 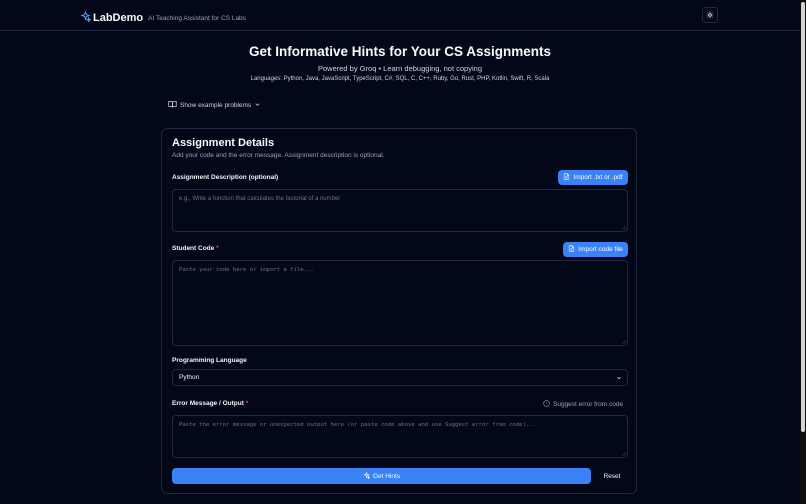 I want to click on import-assignment-button: Import .txt or .pdf, so click(x=593, y=177).